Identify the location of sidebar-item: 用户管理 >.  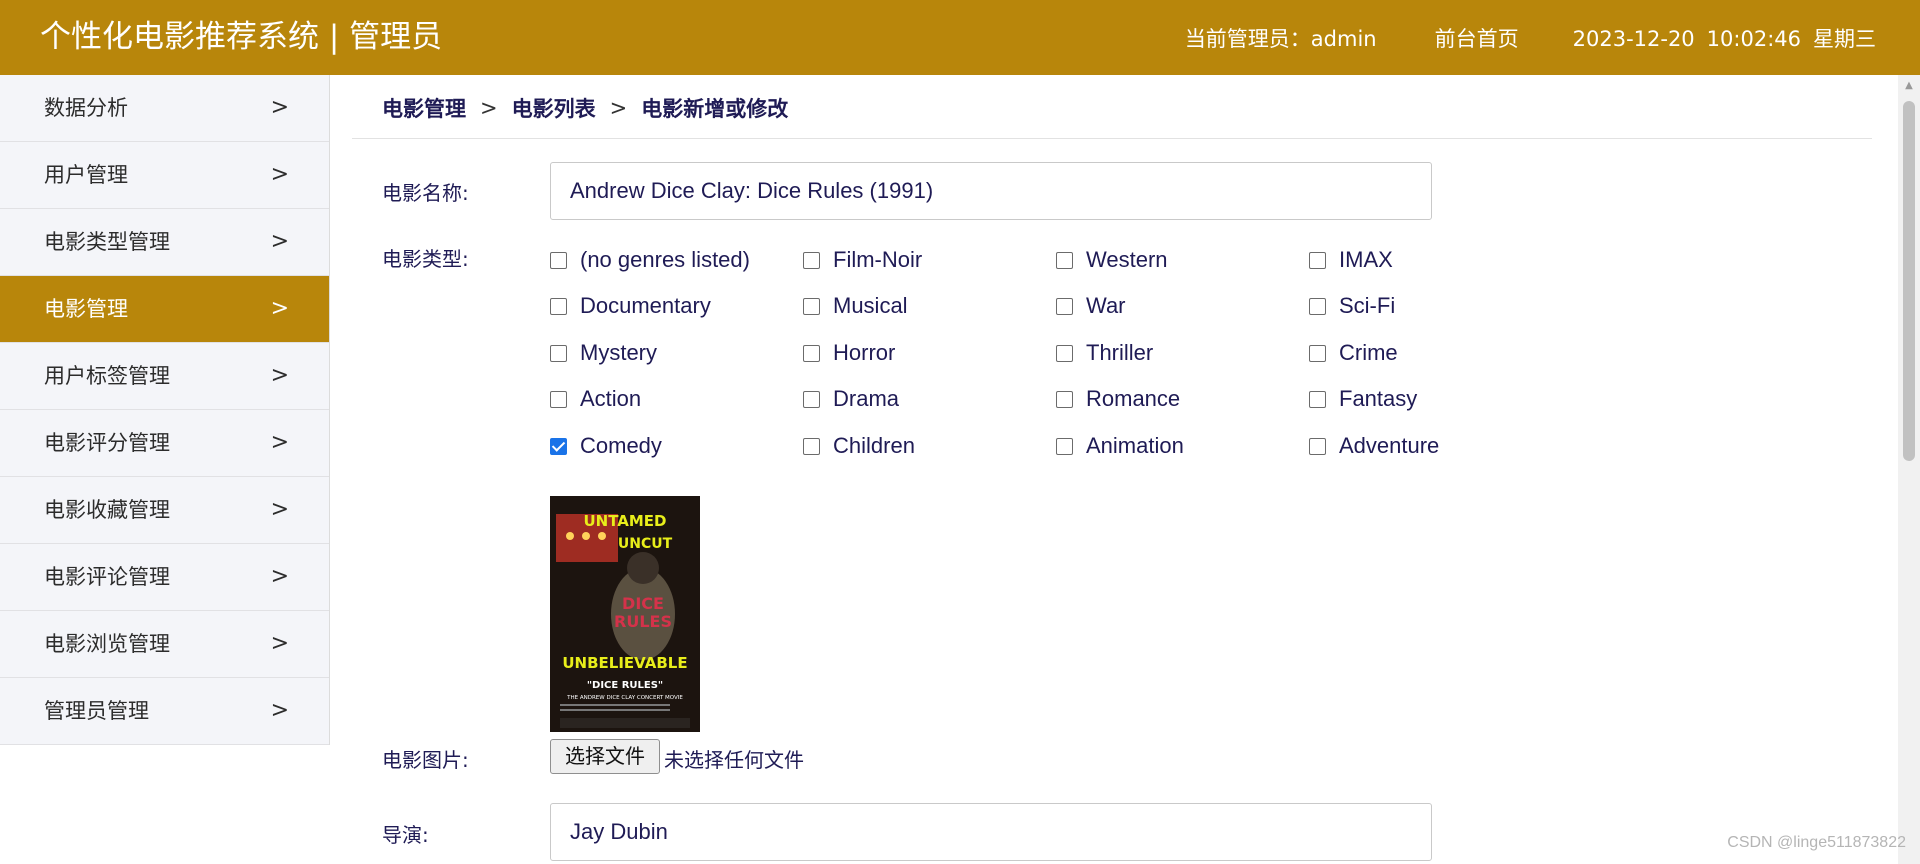
(164, 175).